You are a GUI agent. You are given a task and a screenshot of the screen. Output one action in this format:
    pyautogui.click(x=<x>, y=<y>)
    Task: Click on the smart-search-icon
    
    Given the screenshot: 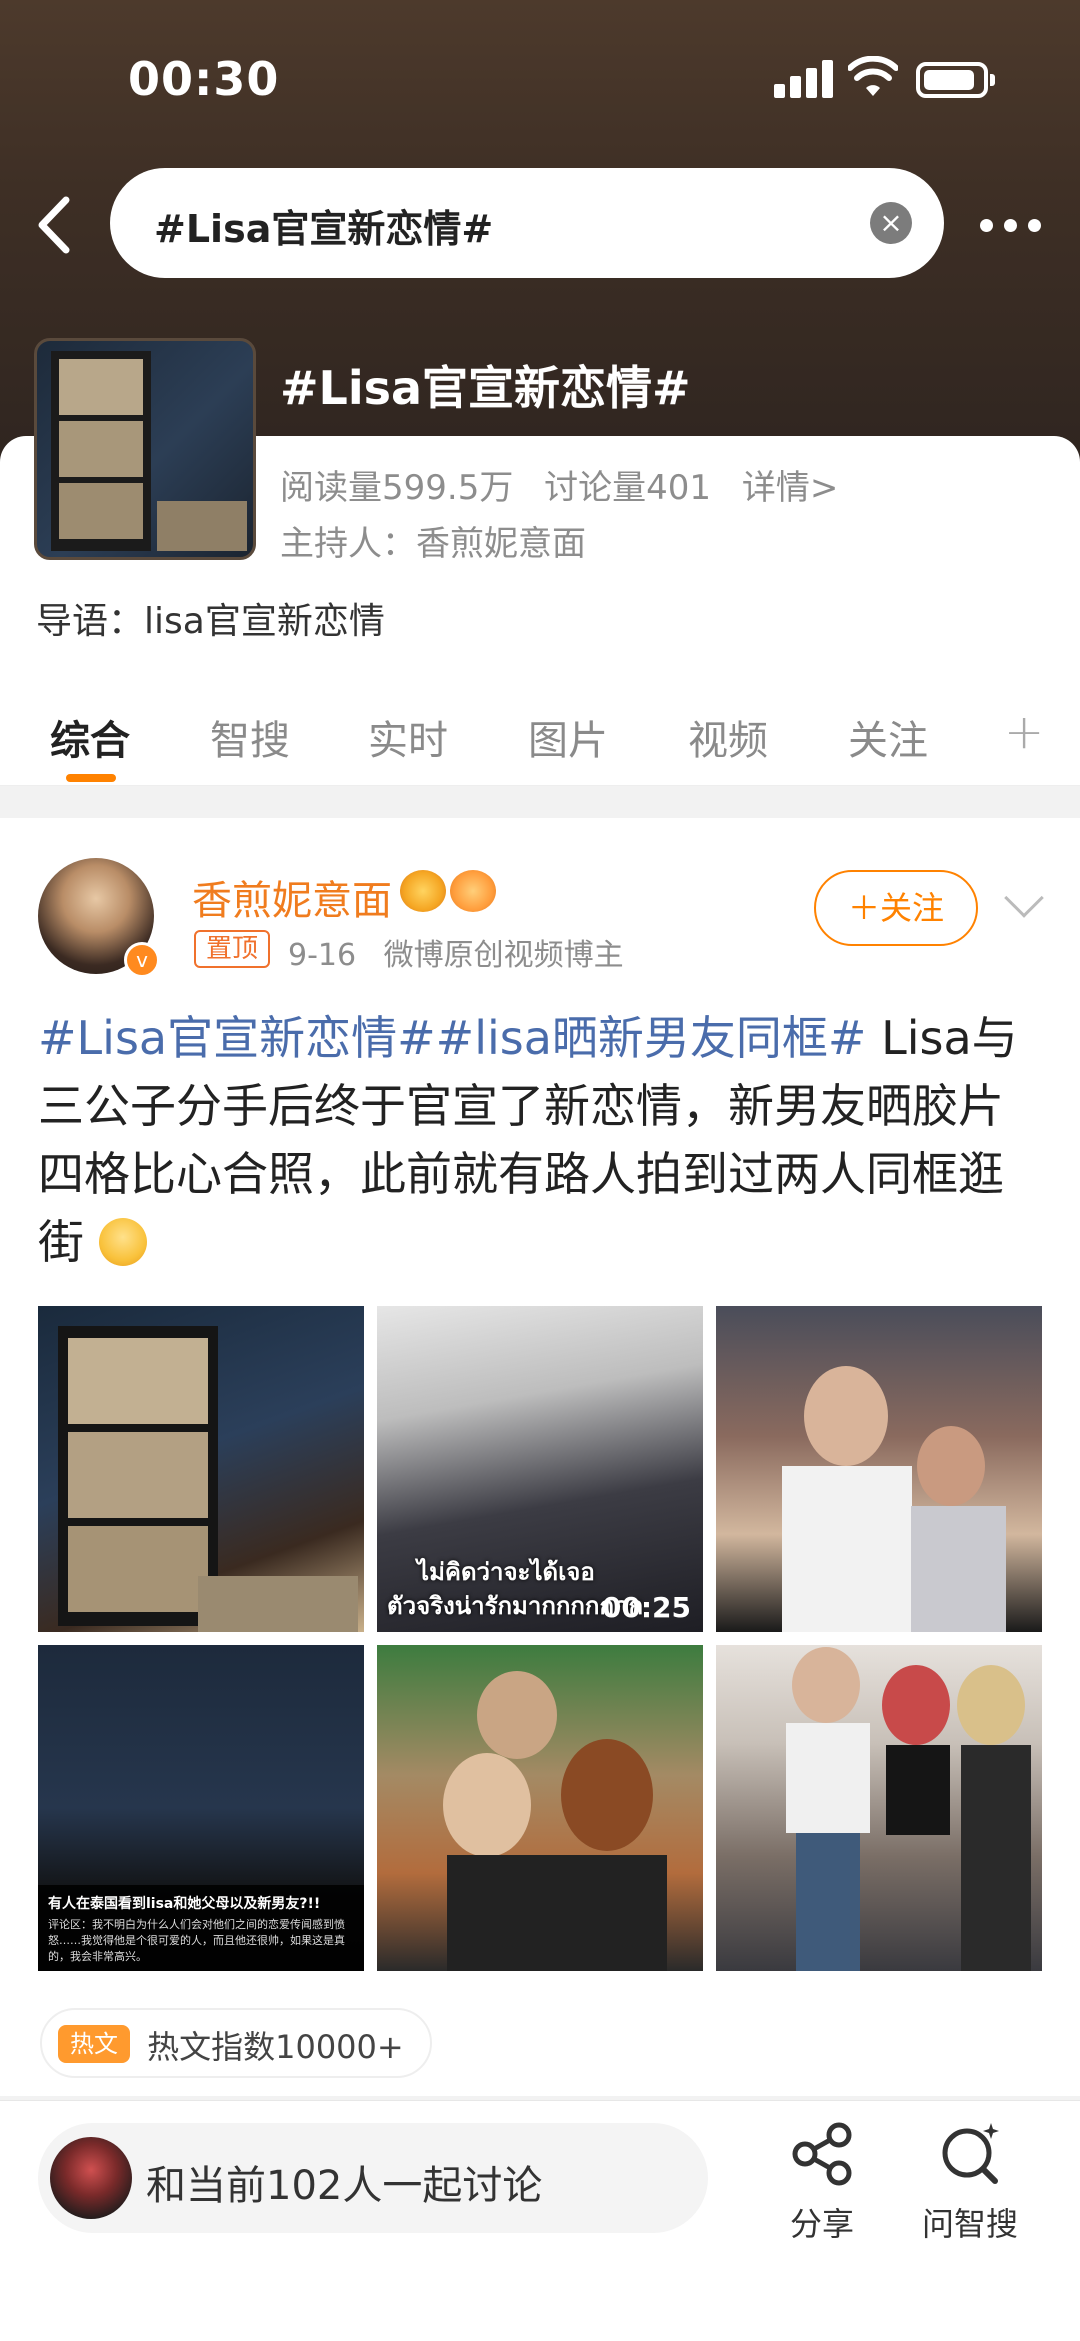 What is the action you would take?
    pyautogui.click(x=970, y=2153)
    